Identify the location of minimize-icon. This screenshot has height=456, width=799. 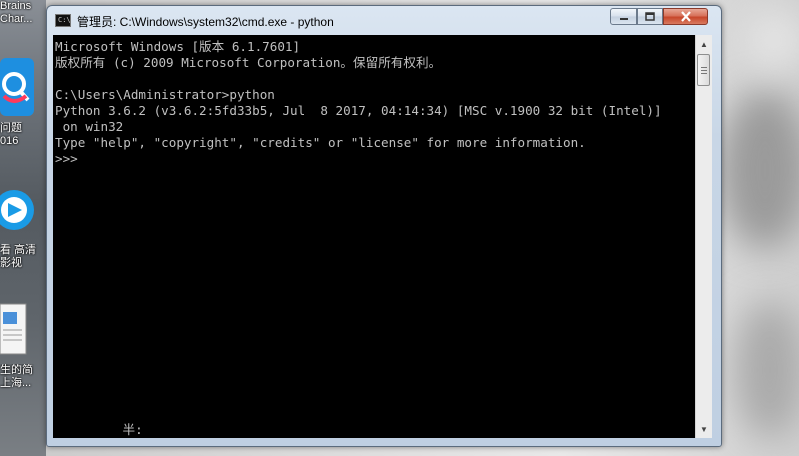
(623, 18).